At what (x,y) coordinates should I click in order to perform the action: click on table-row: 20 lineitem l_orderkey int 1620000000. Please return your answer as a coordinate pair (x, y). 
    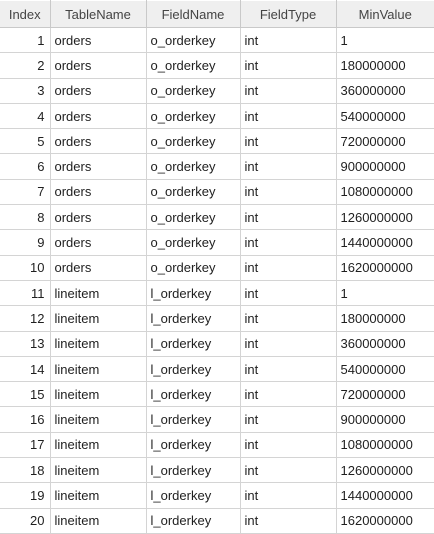
    Looking at the image, I should click on (217, 521).